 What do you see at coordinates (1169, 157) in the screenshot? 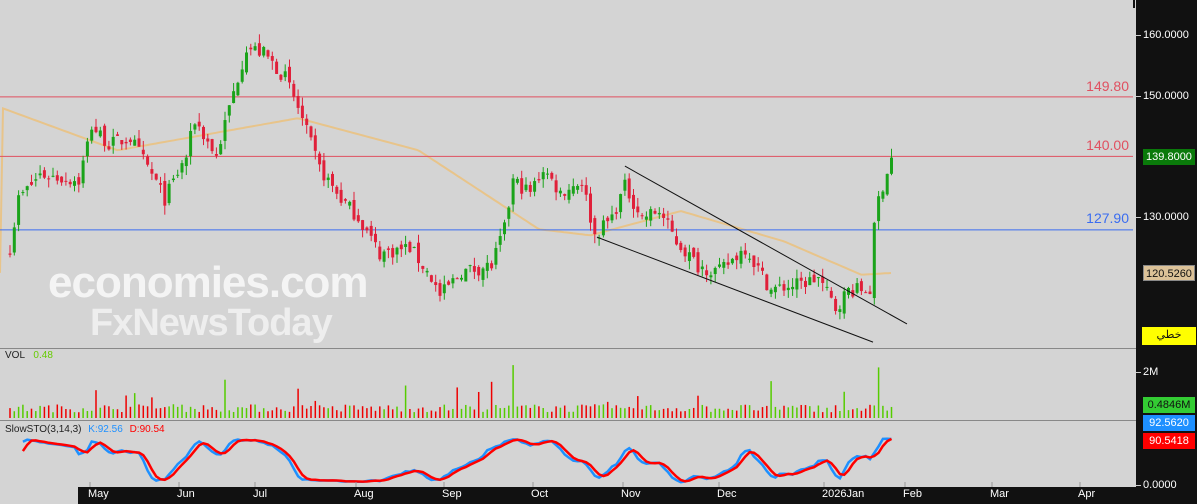
I see `last-price-tag: 139.8000` at bounding box center [1169, 157].